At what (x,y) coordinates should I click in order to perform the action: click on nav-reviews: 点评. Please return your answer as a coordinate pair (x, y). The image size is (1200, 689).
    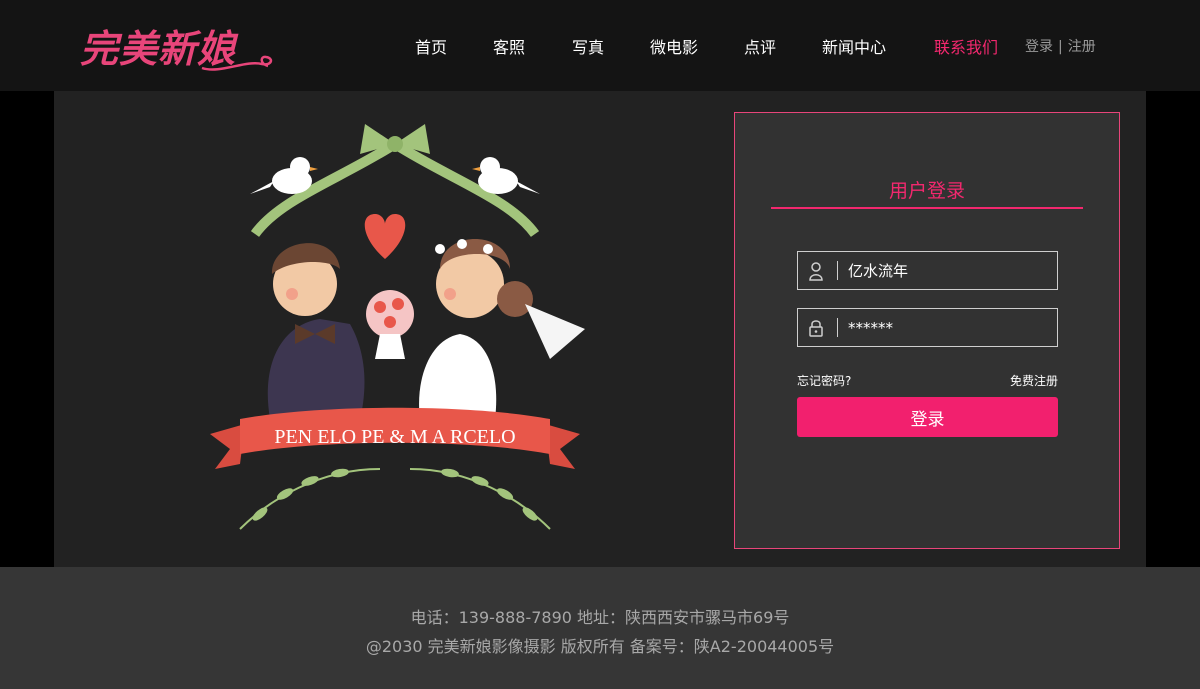
    Looking at the image, I should click on (760, 46).